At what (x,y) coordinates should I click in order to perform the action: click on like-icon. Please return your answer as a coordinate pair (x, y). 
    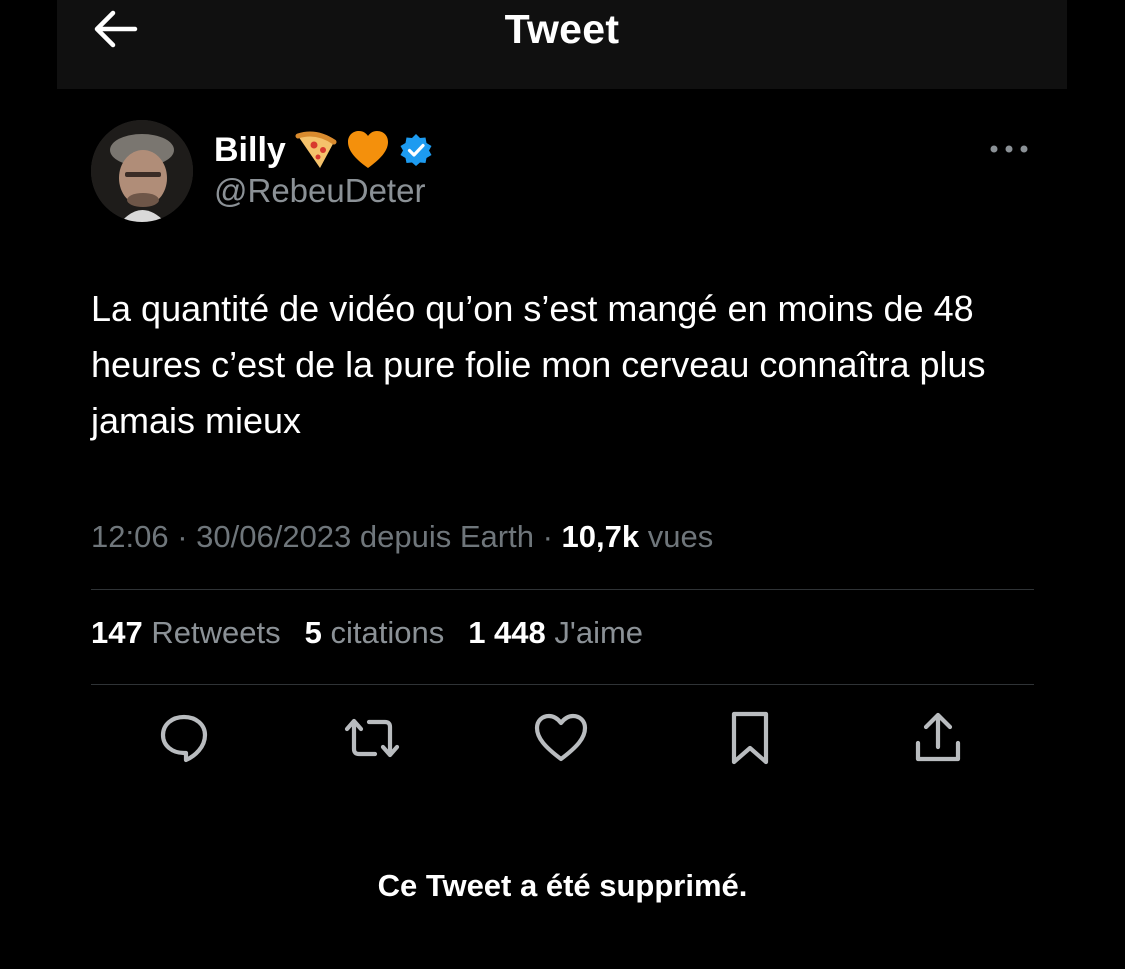
    Looking at the image, I should click on (561, 740).